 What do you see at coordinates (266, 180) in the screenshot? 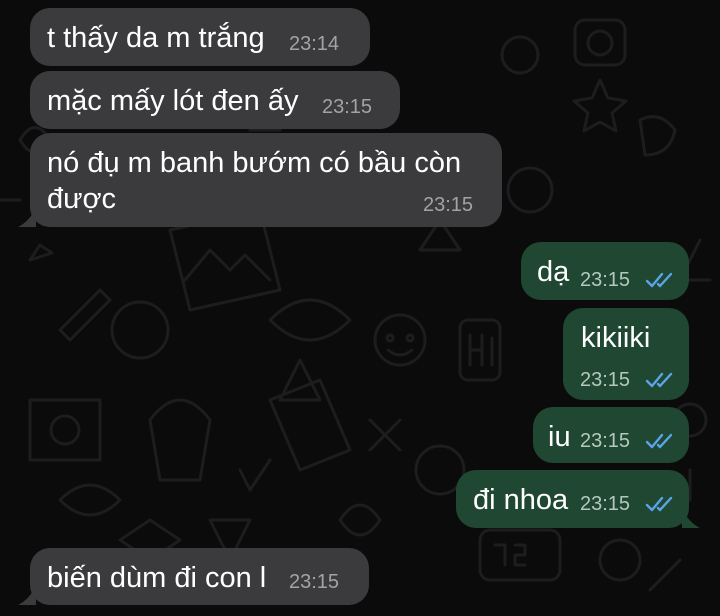
I see `incoming-message-bubble: nó đụ m banh bướm có bầu còn được 23:15` at bounding box center [266, 180].